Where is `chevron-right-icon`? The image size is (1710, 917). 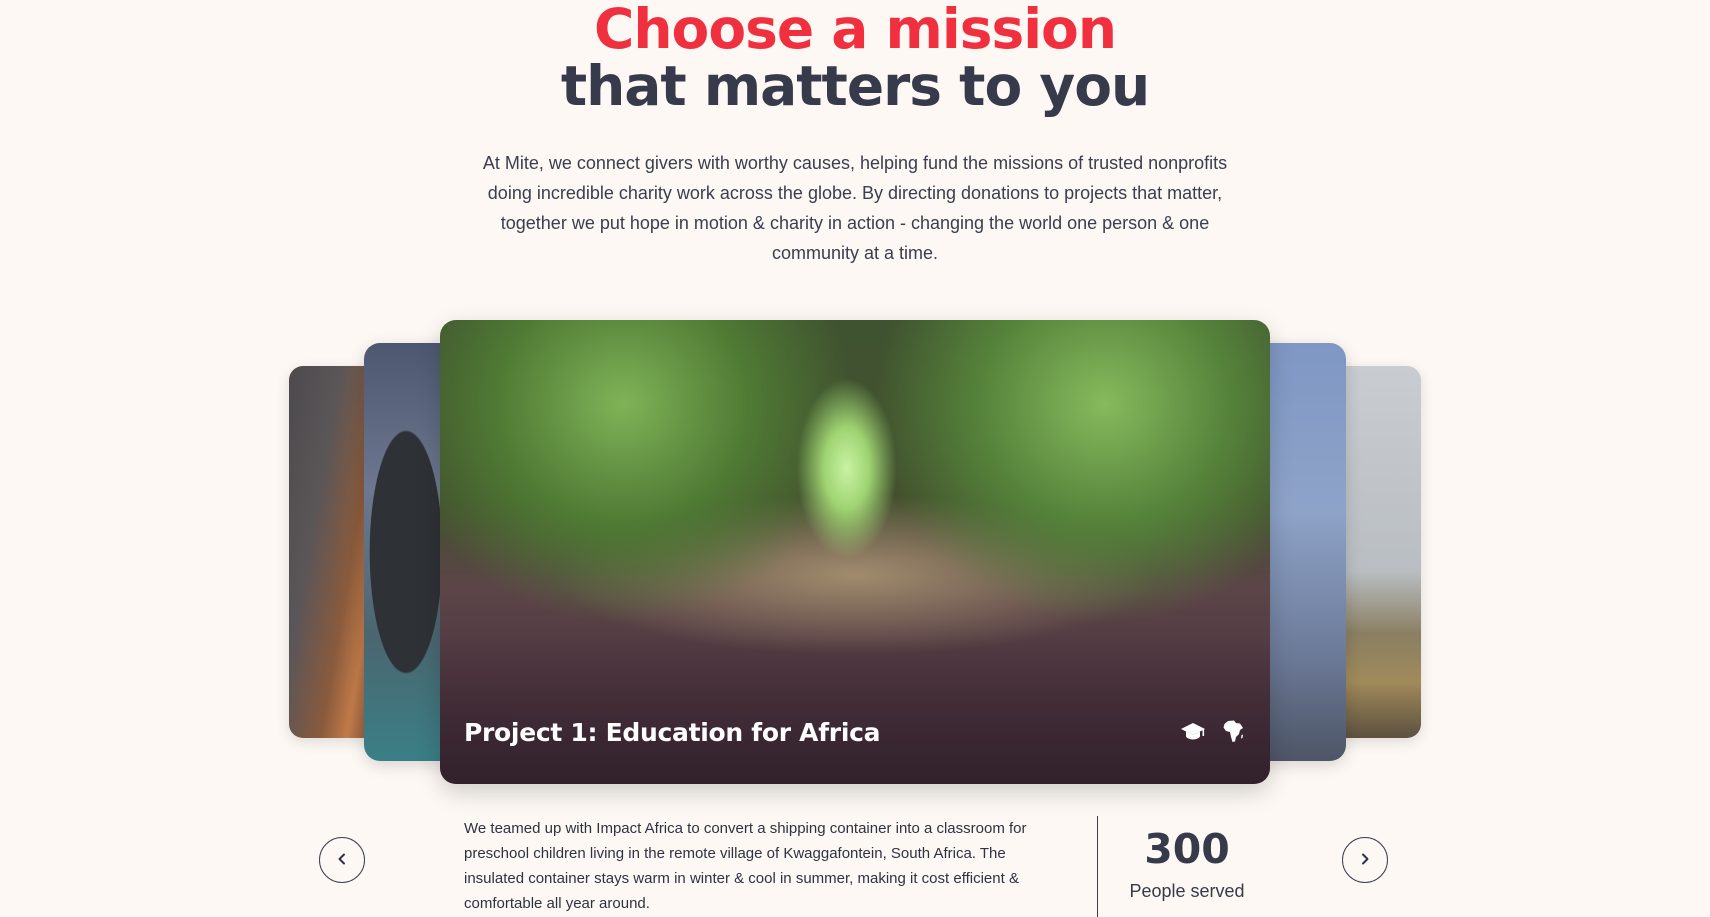
chevron-right-icon is located at coordinates (1365, 860).